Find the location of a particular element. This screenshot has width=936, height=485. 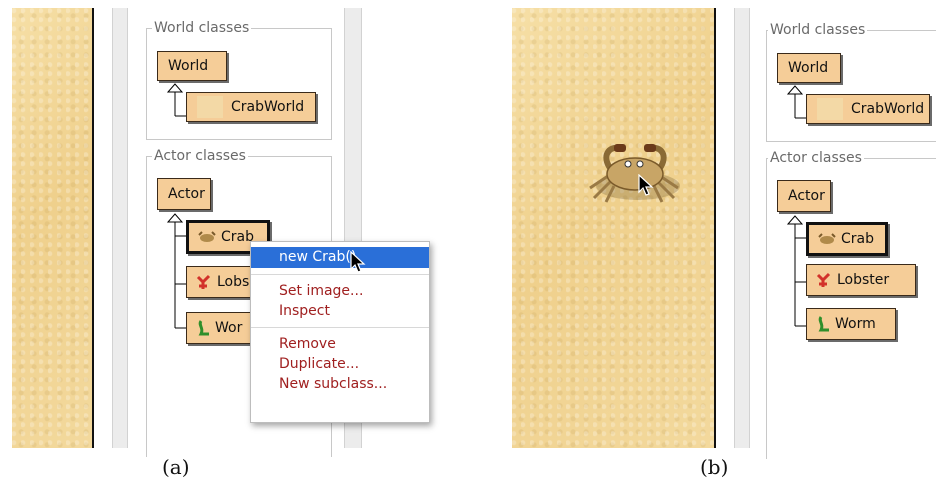

lobster-class-box-b: Lobster is located at coordinates (861, 280).